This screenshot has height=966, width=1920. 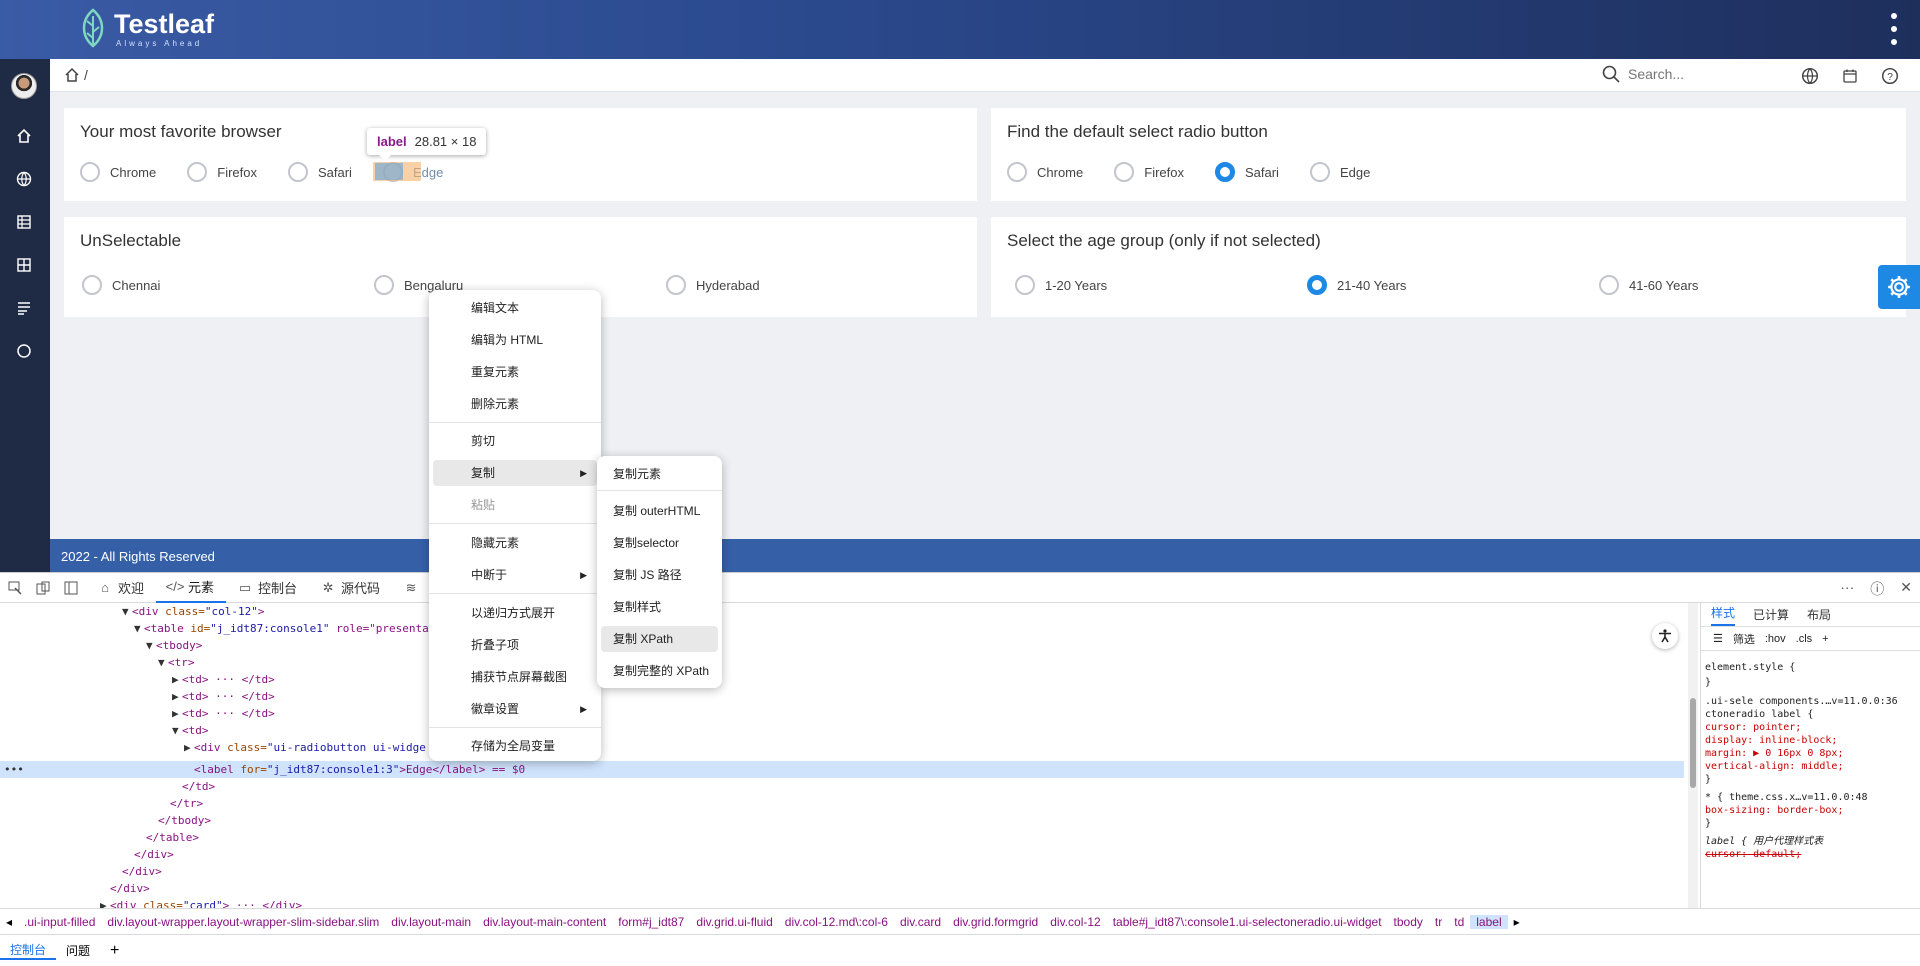 What do you see at coordinates (1775, 639) in the screenshot?
I see `hov-toggle: :hov` at bounding box center [1775, 639].